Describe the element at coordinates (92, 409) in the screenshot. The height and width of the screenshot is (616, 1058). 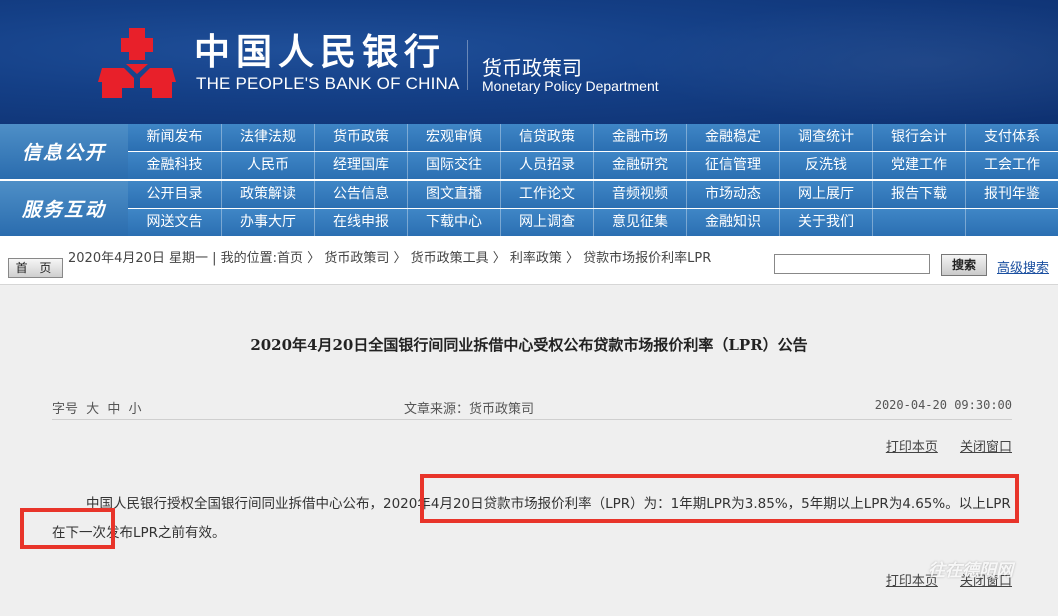
I see `font-size-large: 大` at that location.